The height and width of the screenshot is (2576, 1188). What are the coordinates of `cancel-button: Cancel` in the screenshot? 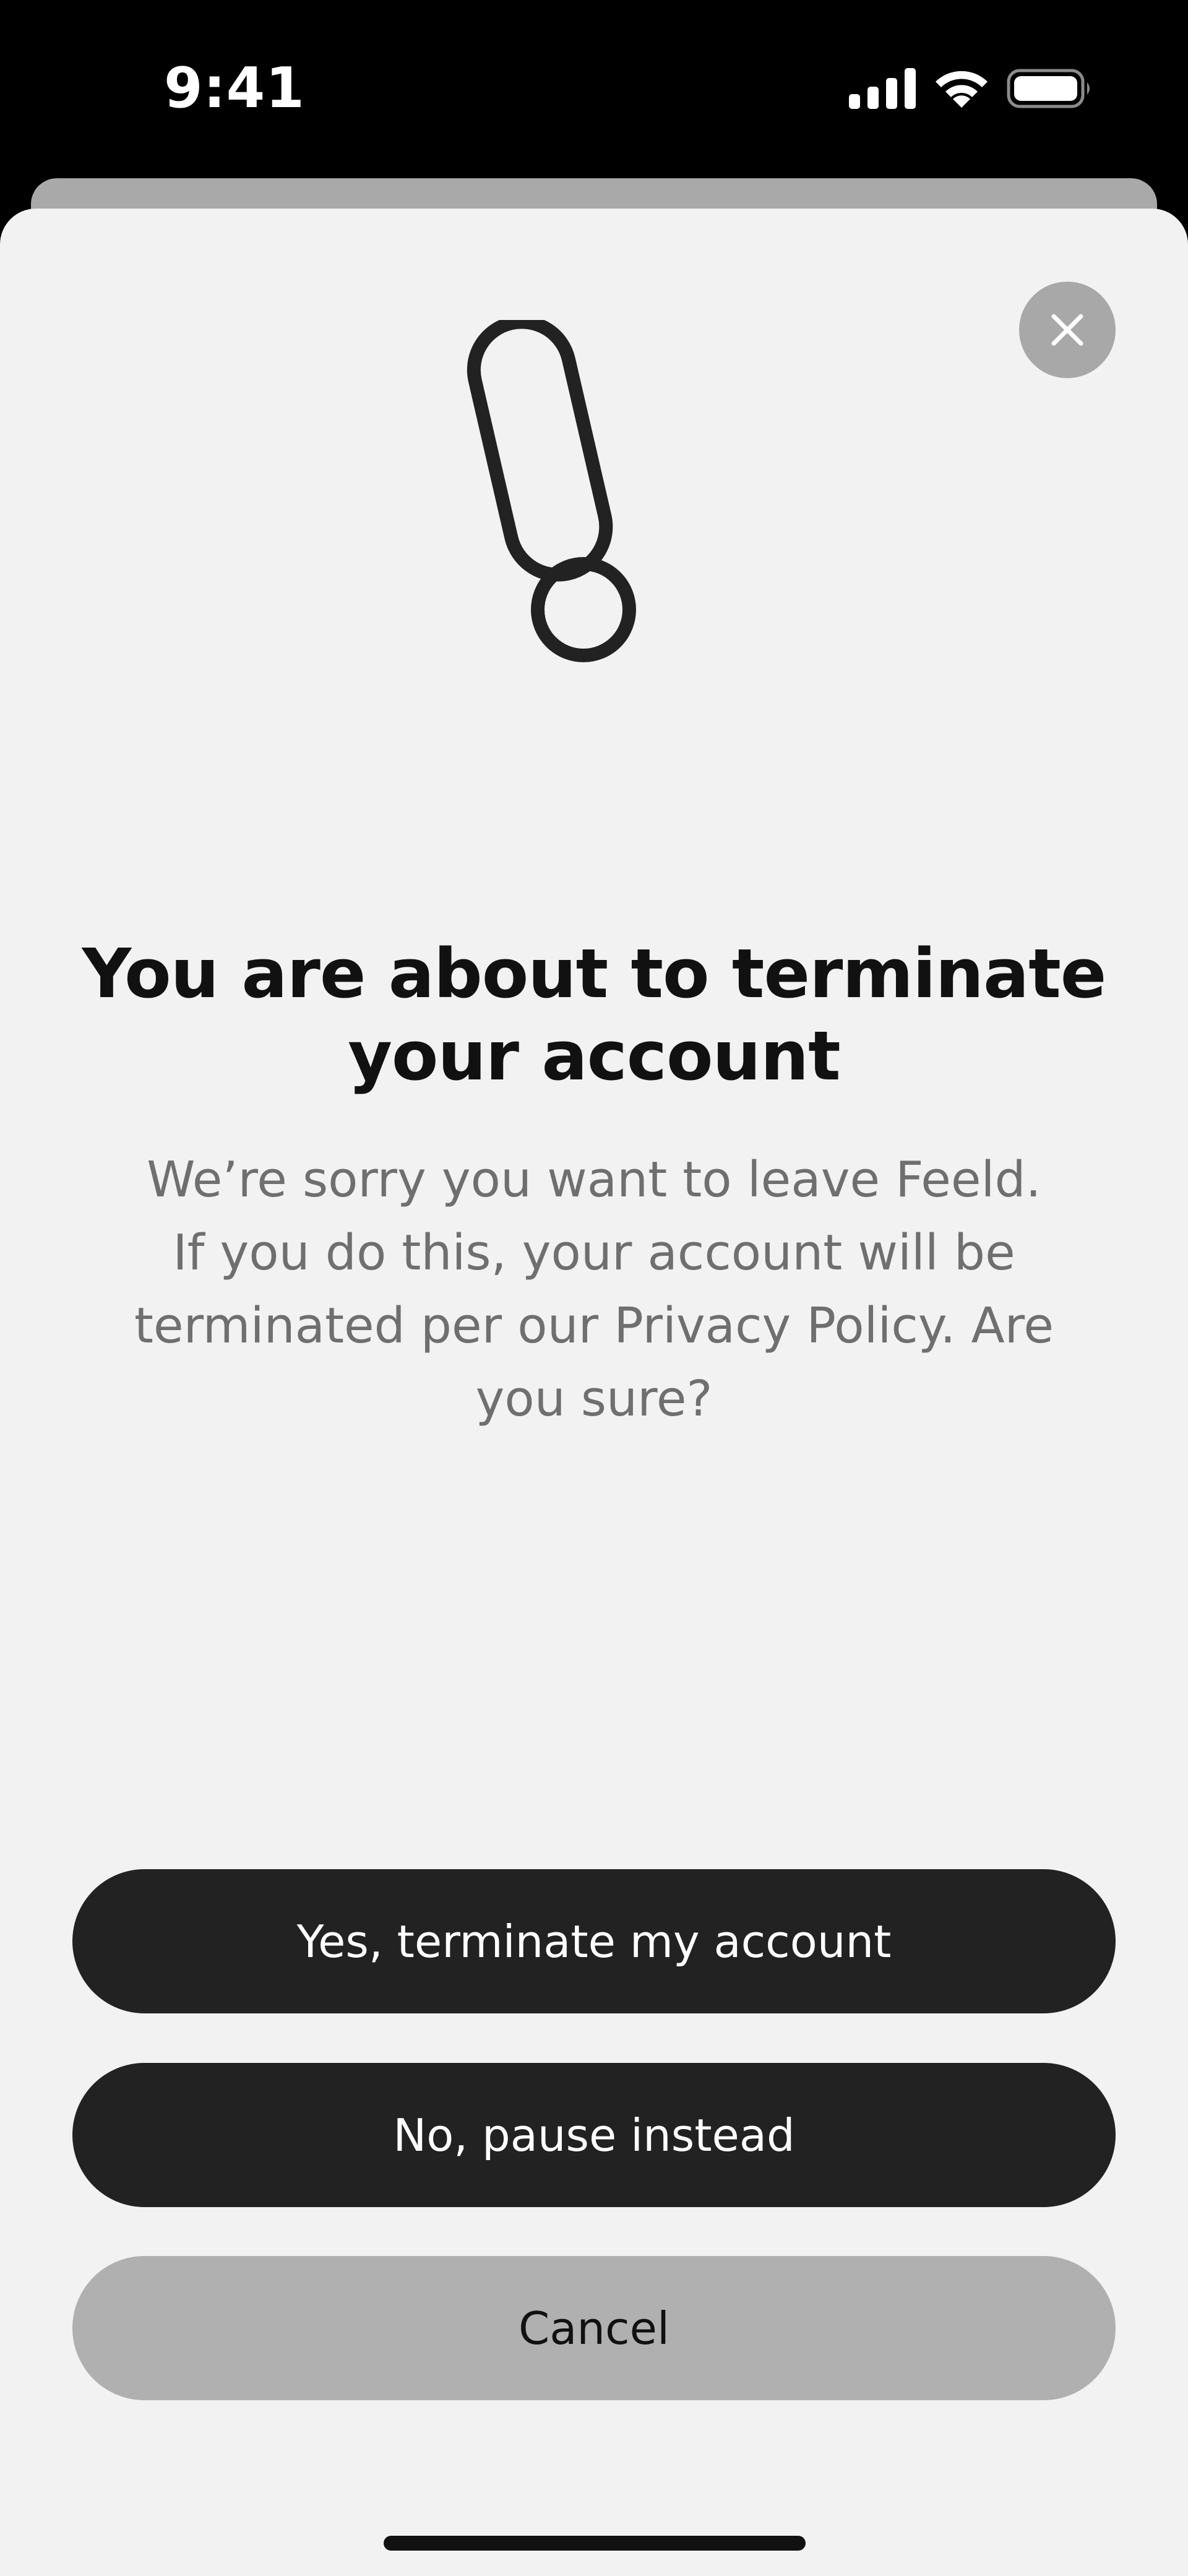 It's located at (594, 2328).